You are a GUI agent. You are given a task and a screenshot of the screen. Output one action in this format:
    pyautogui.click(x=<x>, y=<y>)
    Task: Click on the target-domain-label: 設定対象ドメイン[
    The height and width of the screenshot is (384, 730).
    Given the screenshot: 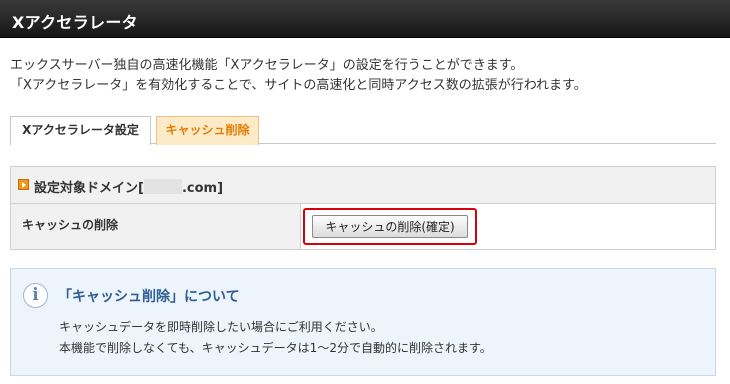 What is the action you would take?
    pyautogui.click(x=89, y=188)
    